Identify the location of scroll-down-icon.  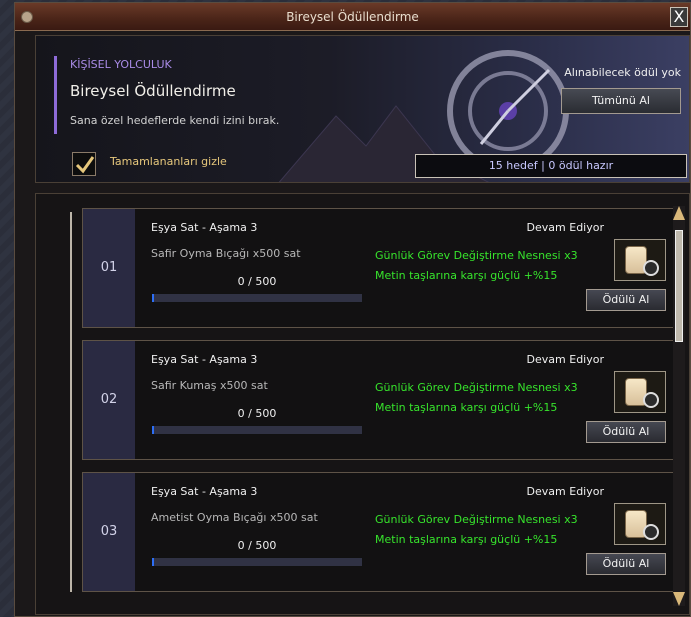
(679, 599).